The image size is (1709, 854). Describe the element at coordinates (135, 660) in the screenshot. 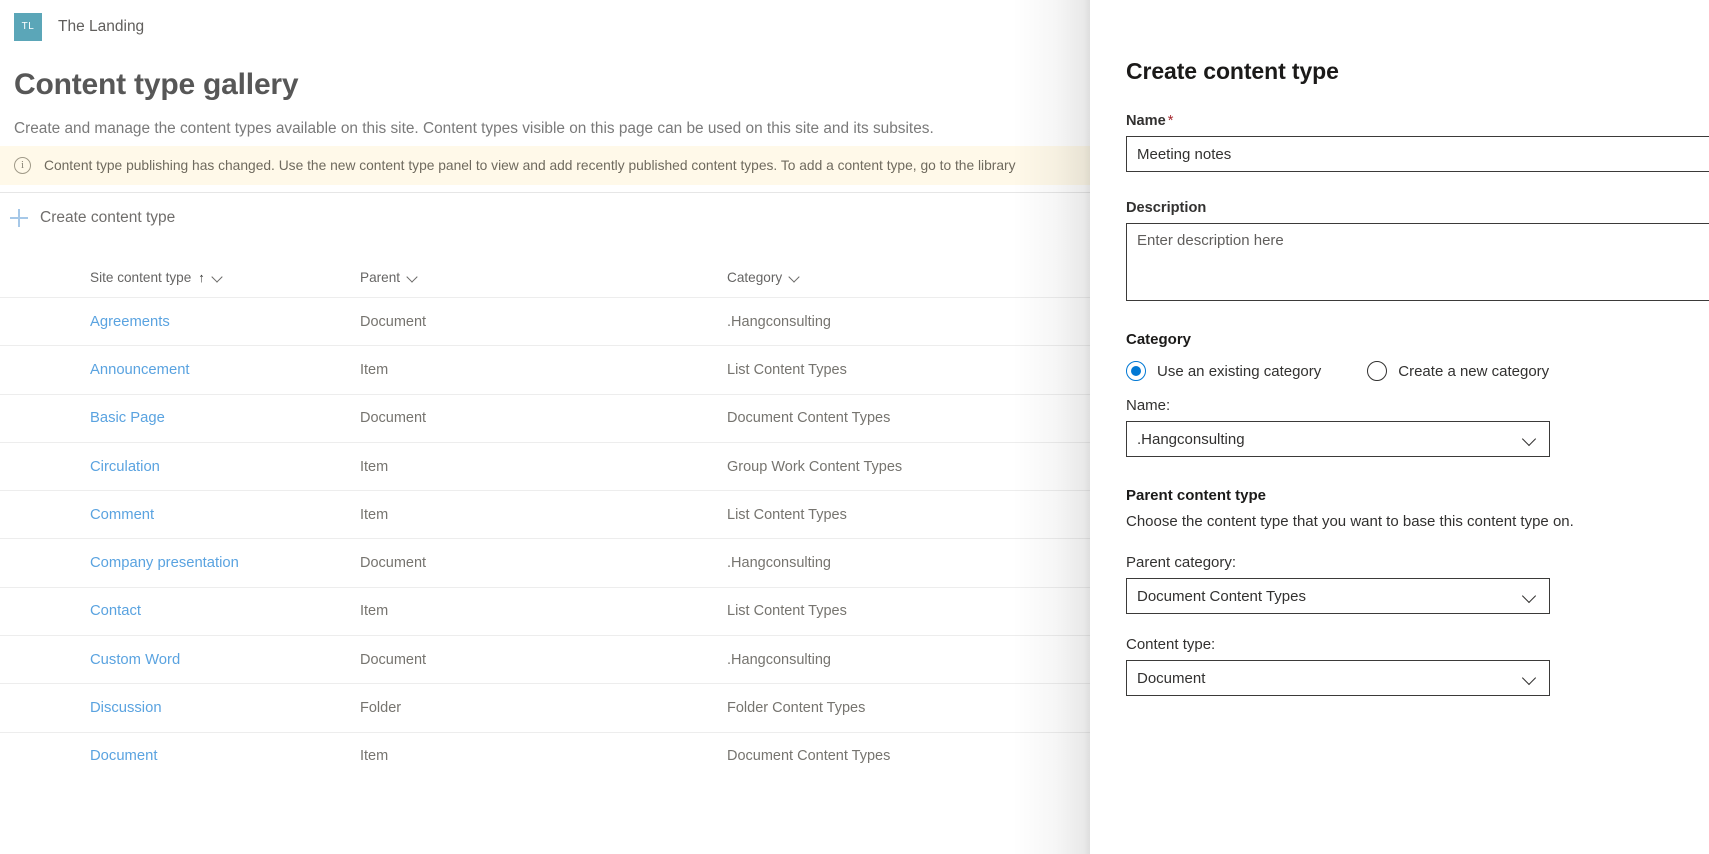

I see `content-type-link: Custom Word` at that location.